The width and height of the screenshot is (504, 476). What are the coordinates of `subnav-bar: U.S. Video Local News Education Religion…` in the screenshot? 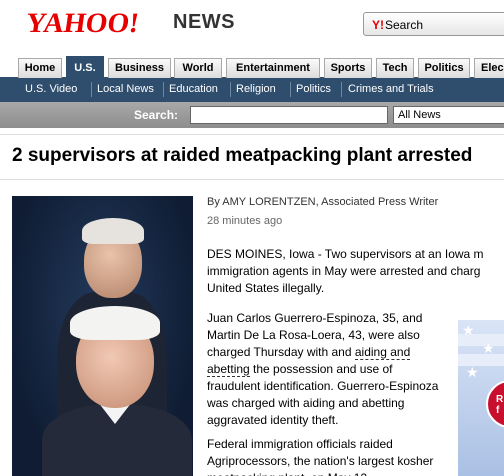 It's located at (252, 90).